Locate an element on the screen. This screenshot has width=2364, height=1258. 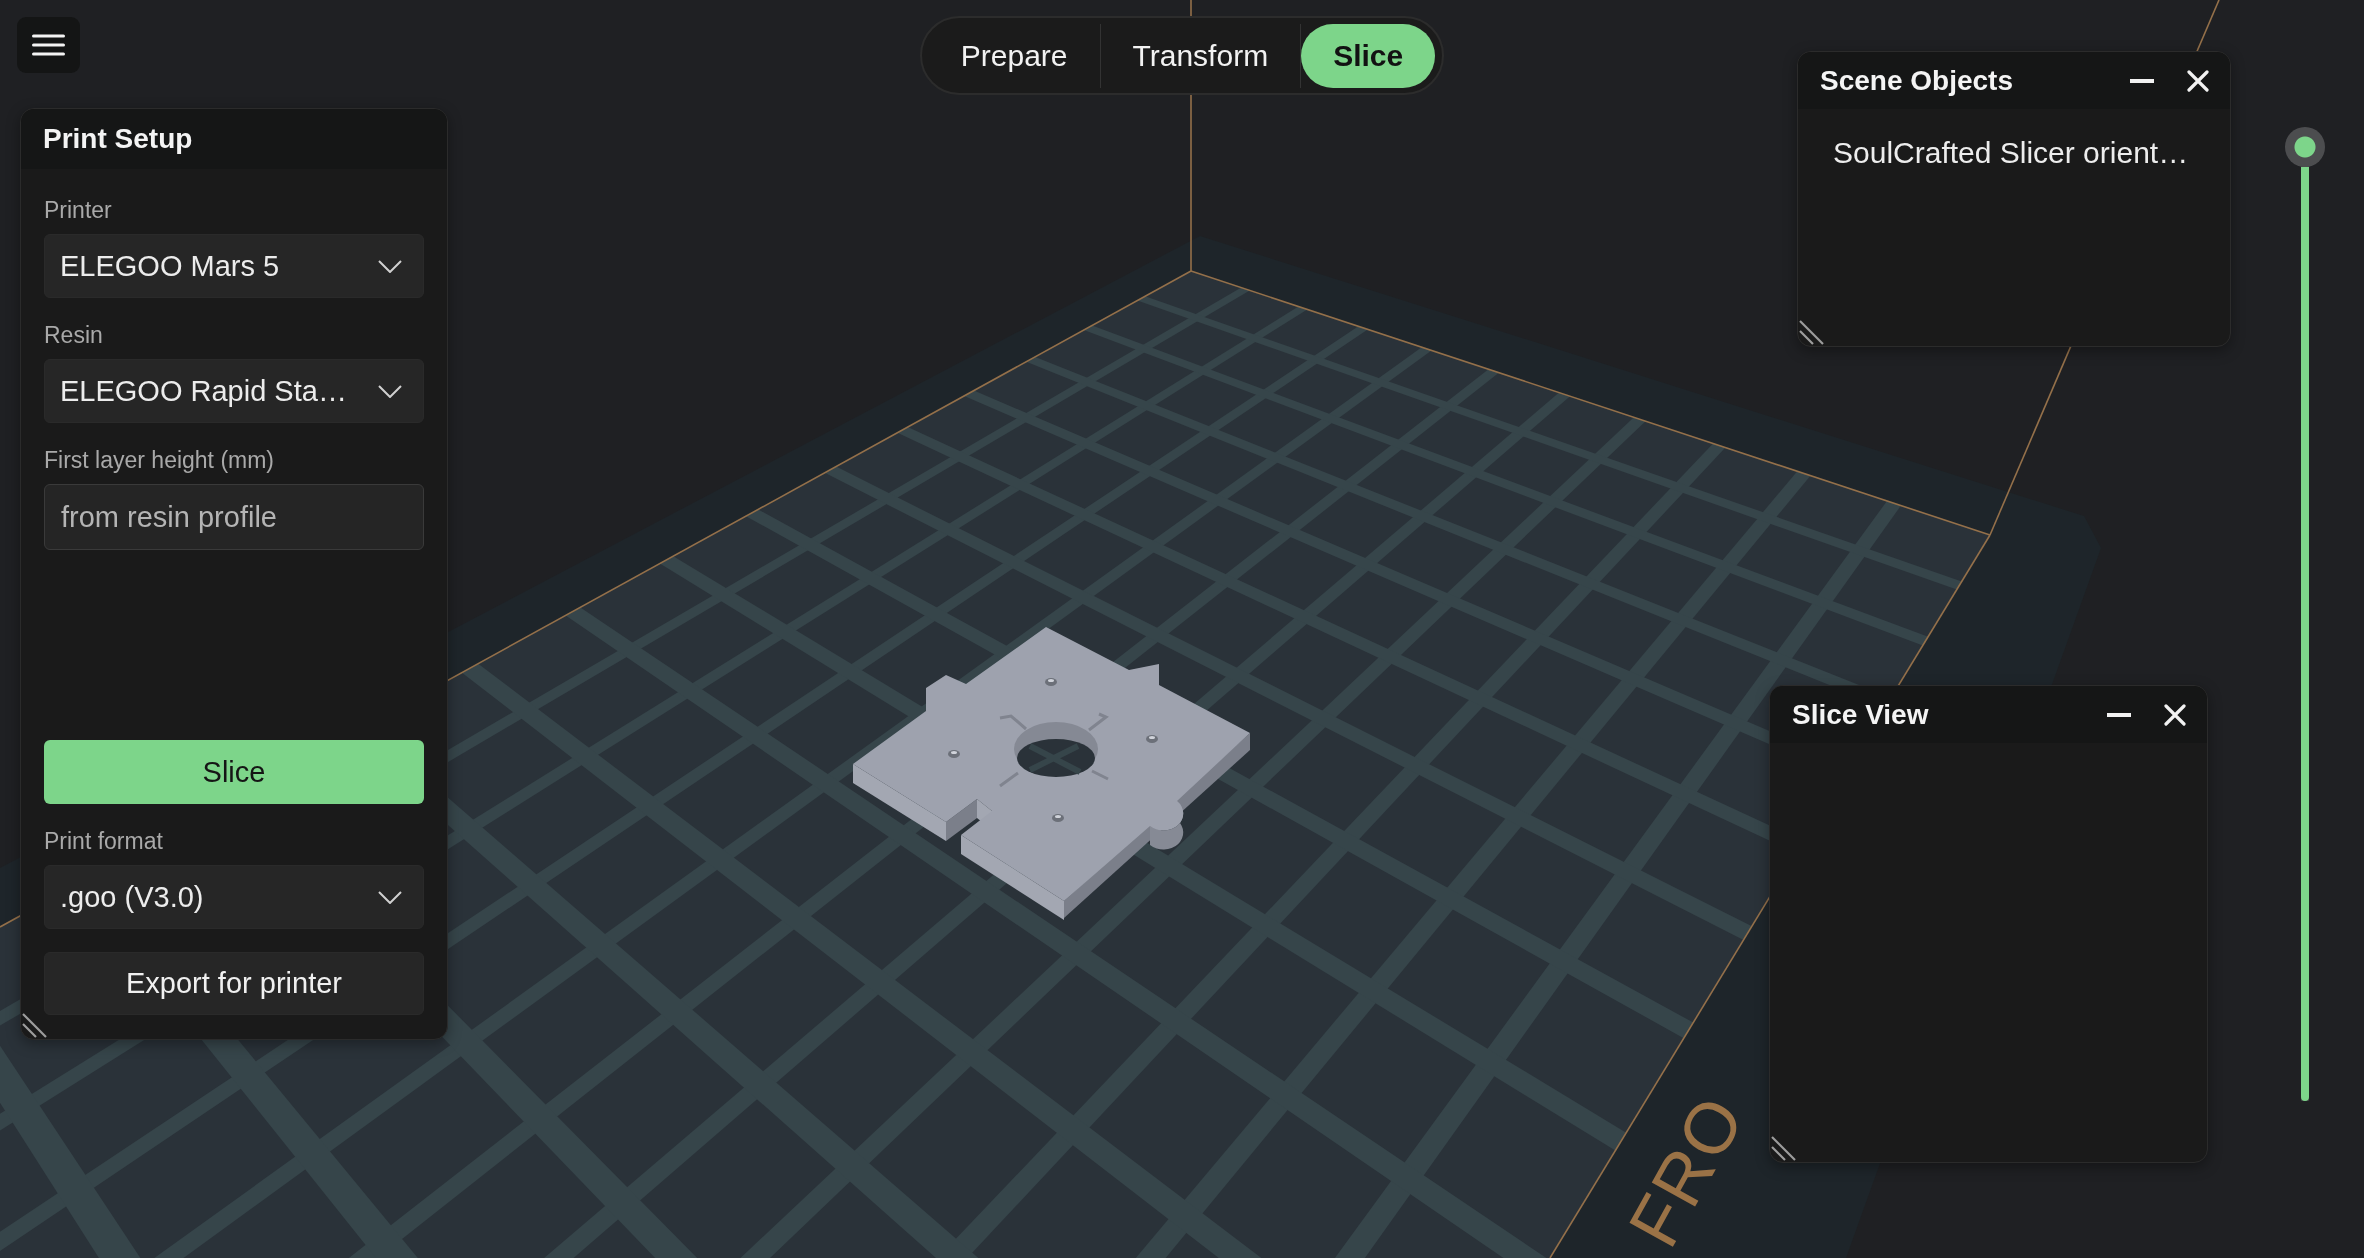
input-field: from resin profile is located at coordinates (234, 517).